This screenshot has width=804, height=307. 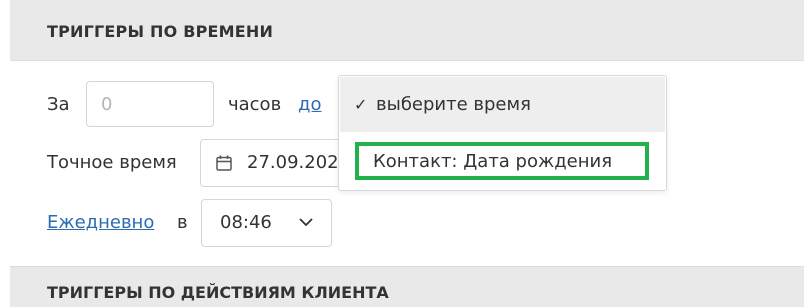 What do you see at coordinates (299, 162) in the screenshot?
I see `date-value: 27.09.2023` at bounding box center [299, 162].